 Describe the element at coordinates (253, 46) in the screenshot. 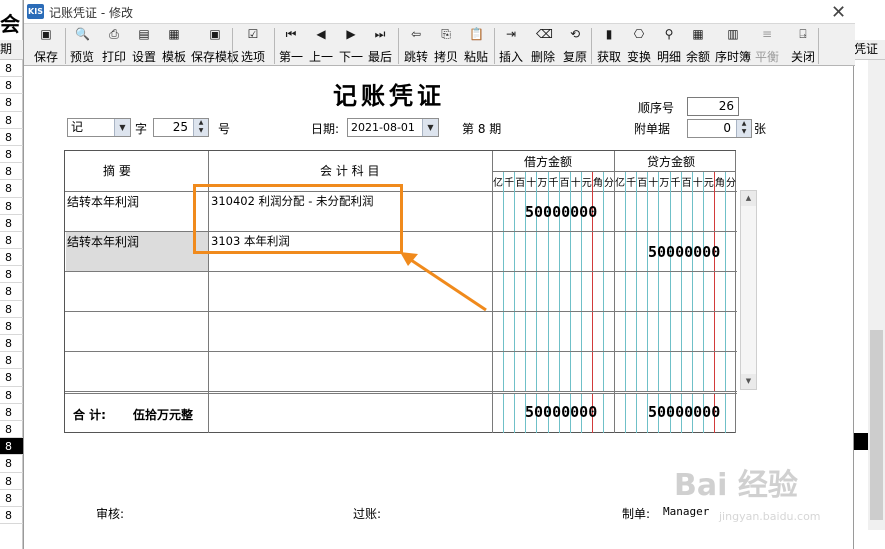

I see `toolbar-button-options: ☑ 选项` at that location.